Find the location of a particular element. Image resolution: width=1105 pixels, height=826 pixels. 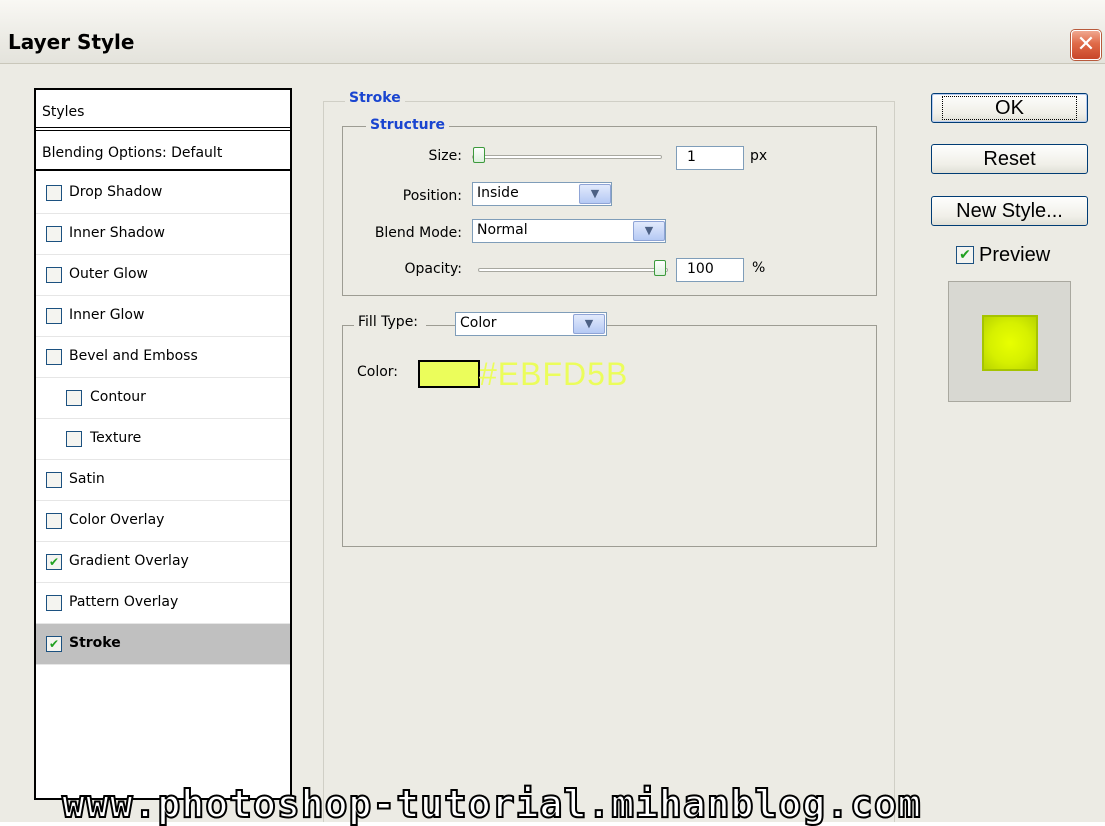

style-item-label: Drop Shadow is located at coordinates (116, 192).